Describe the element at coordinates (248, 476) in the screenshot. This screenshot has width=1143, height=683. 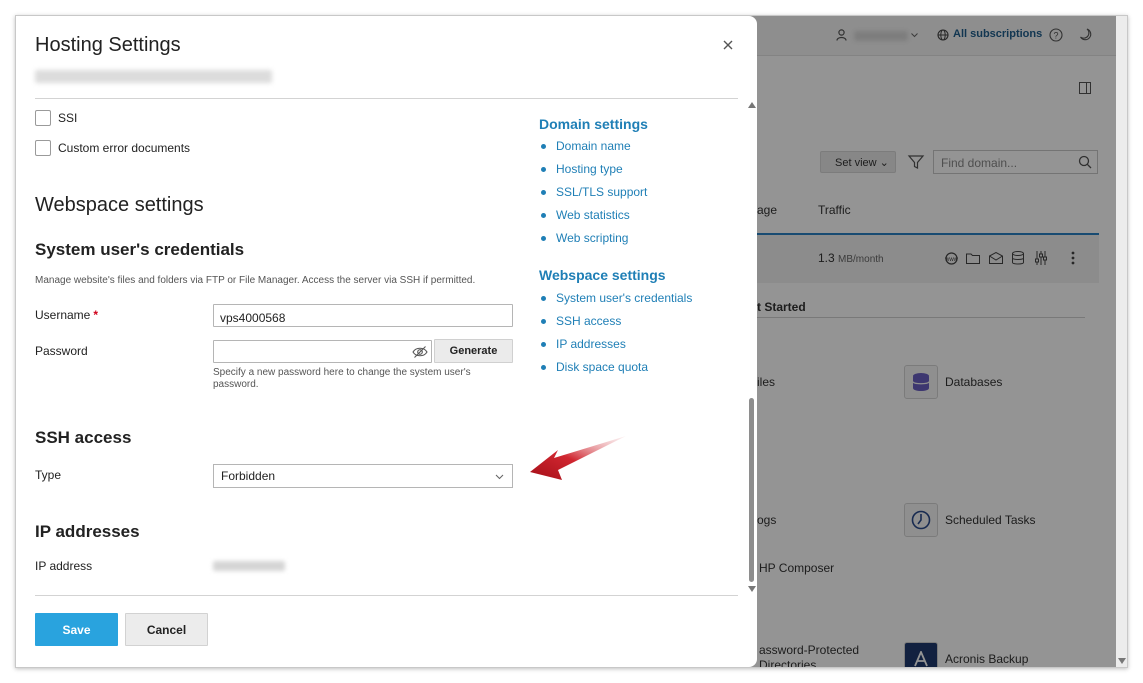
I see `ssh-type-value: Forbidden` at that location.